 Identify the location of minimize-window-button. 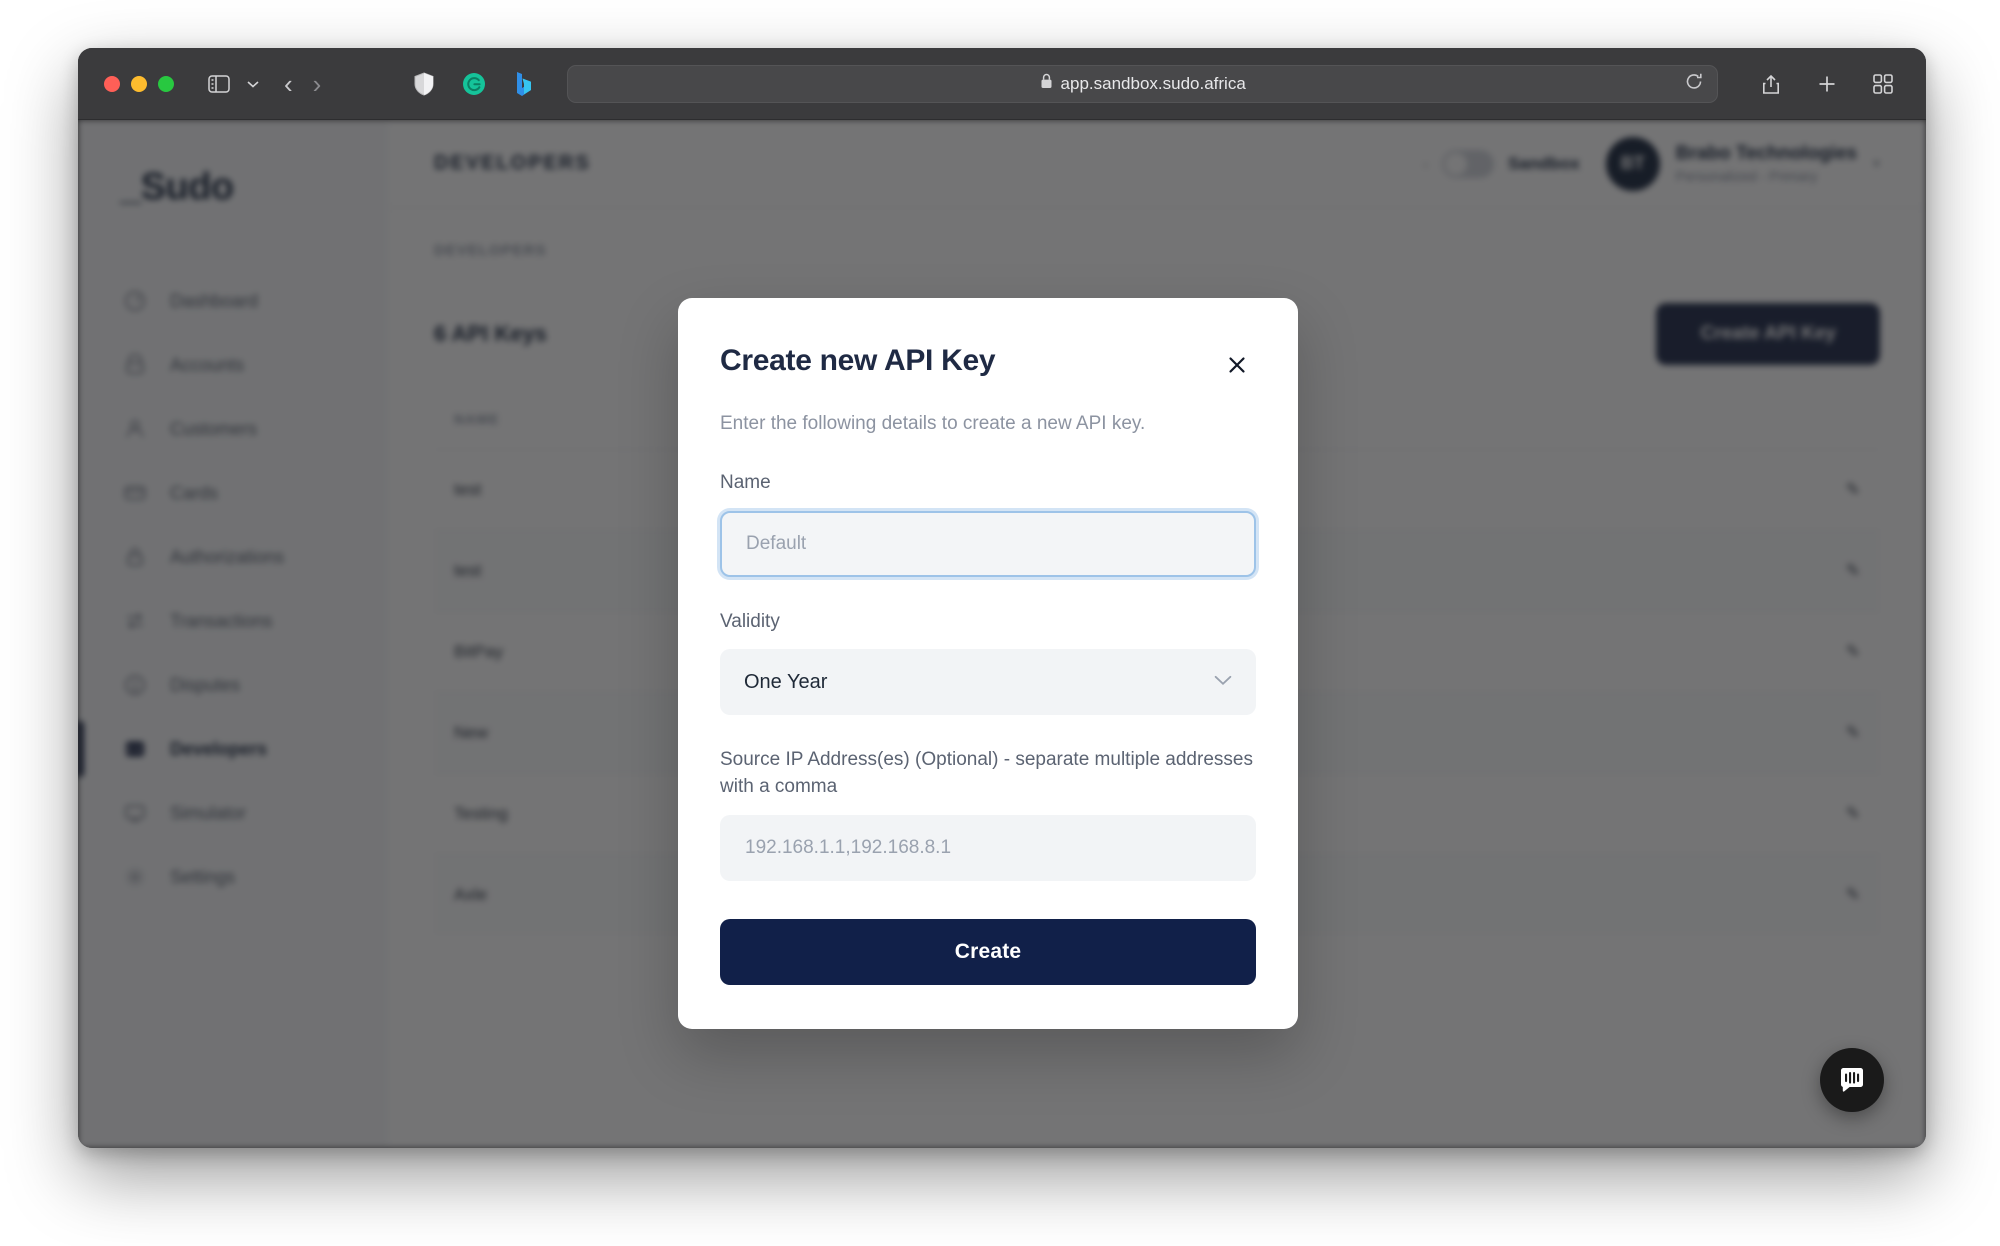
(139, 83).